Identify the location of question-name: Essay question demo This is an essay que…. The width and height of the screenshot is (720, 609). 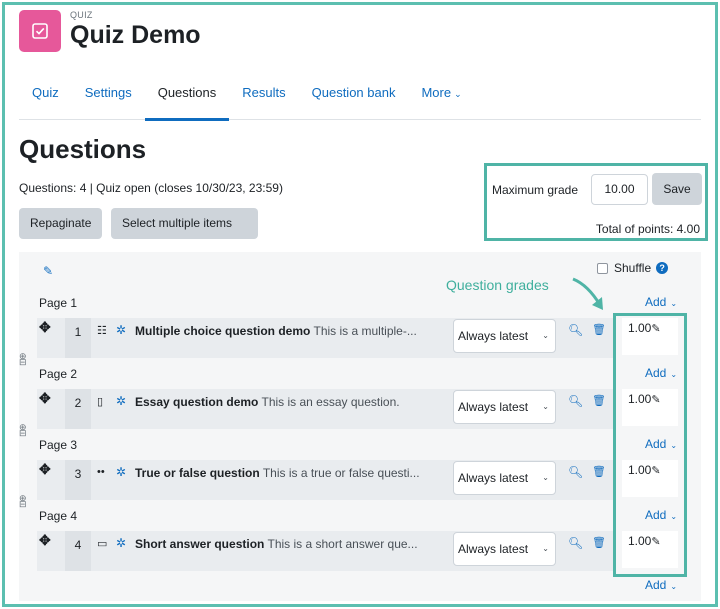
(293, 402).